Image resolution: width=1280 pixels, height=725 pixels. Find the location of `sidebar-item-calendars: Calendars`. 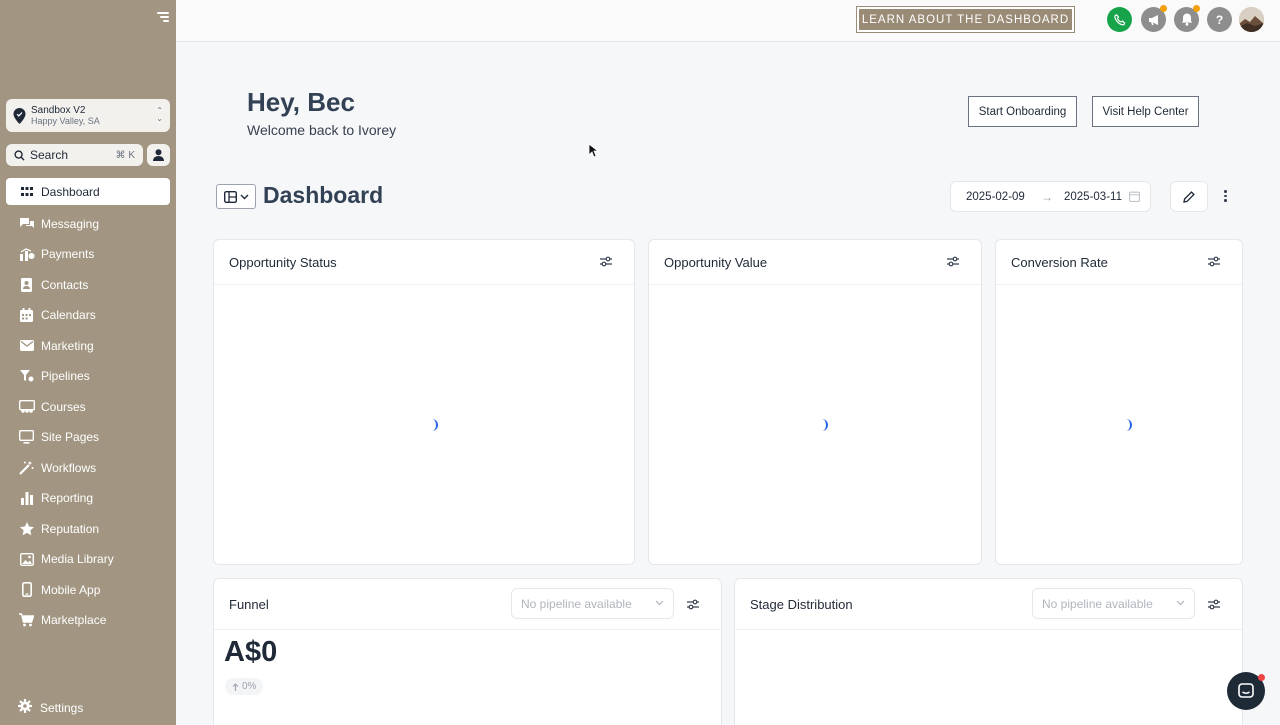

sidebar-item-calendars: Calendars is located at coordinates (88, 315).